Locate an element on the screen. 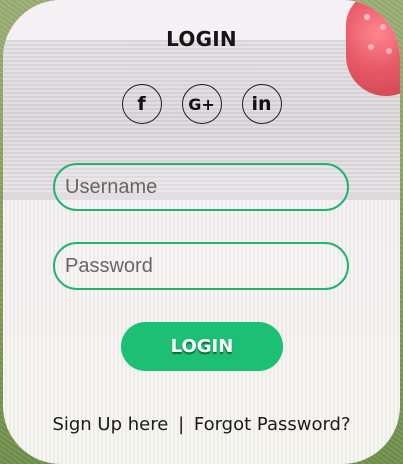 The height and width of the screenshot is (464, 403). footer-links: Sign Up here | Forgot Password? is located at coordinates (201, 424).